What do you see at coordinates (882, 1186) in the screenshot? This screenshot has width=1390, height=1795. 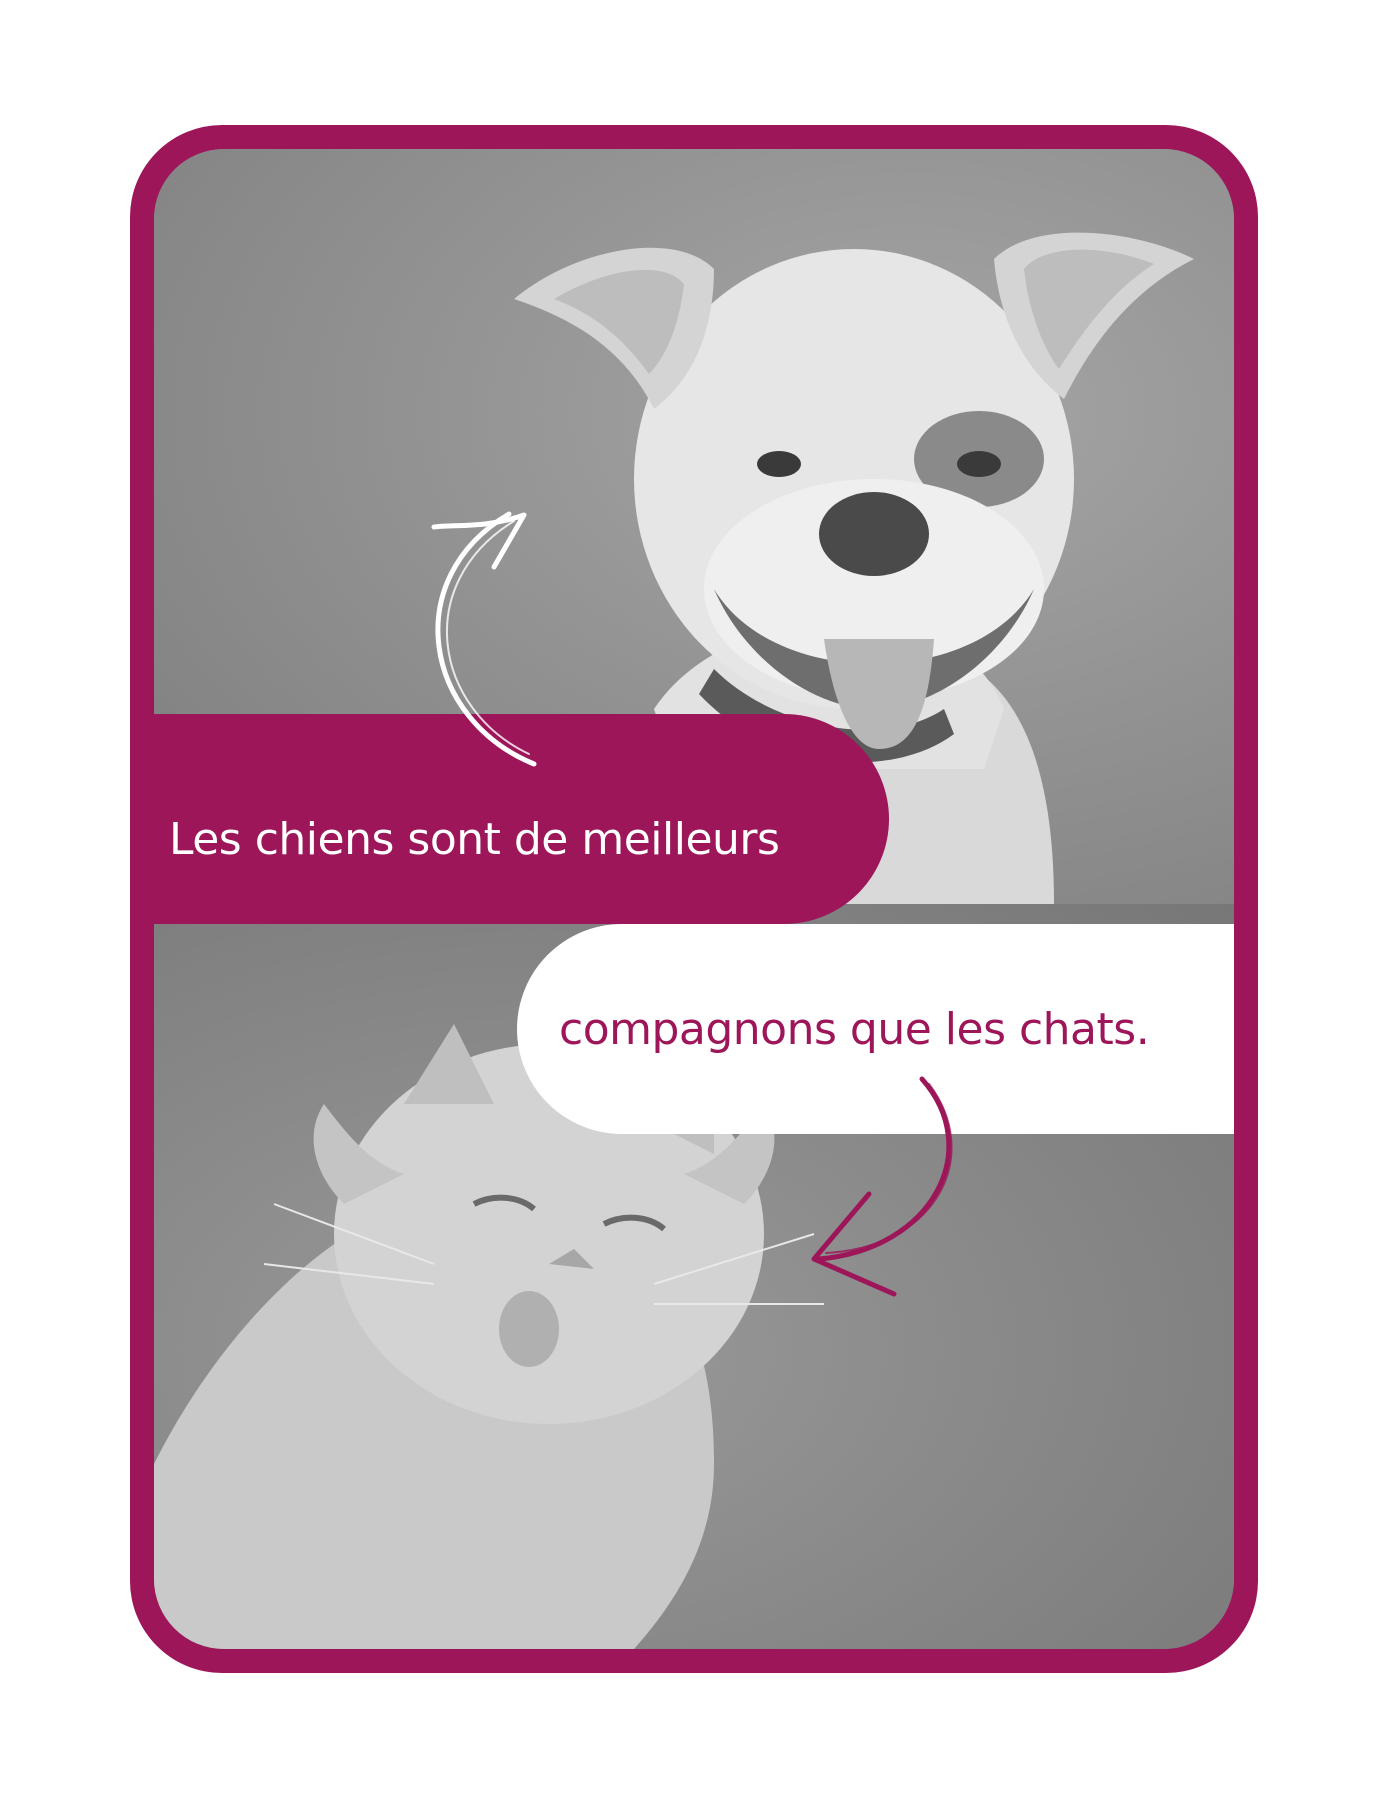 I see `curved-arrow-left-icon` at bounding box center [882, 1186].